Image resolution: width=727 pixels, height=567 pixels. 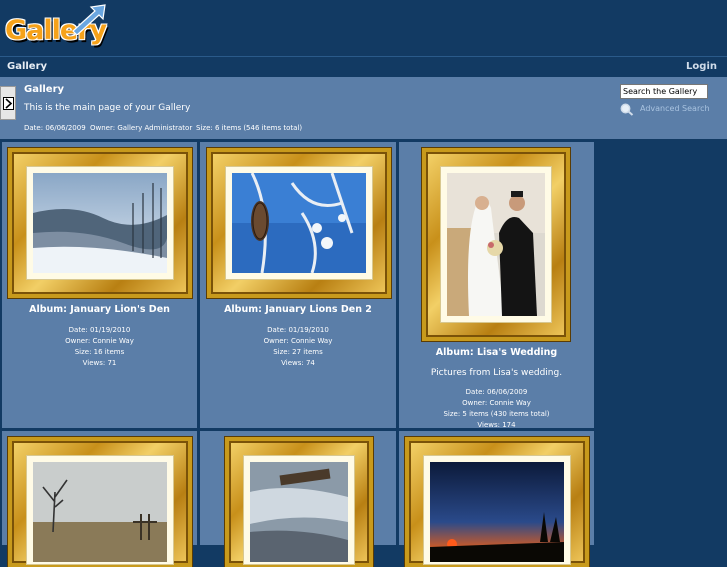 I want to click on gallery-logo: Gallery, so click(x=56, y=27).